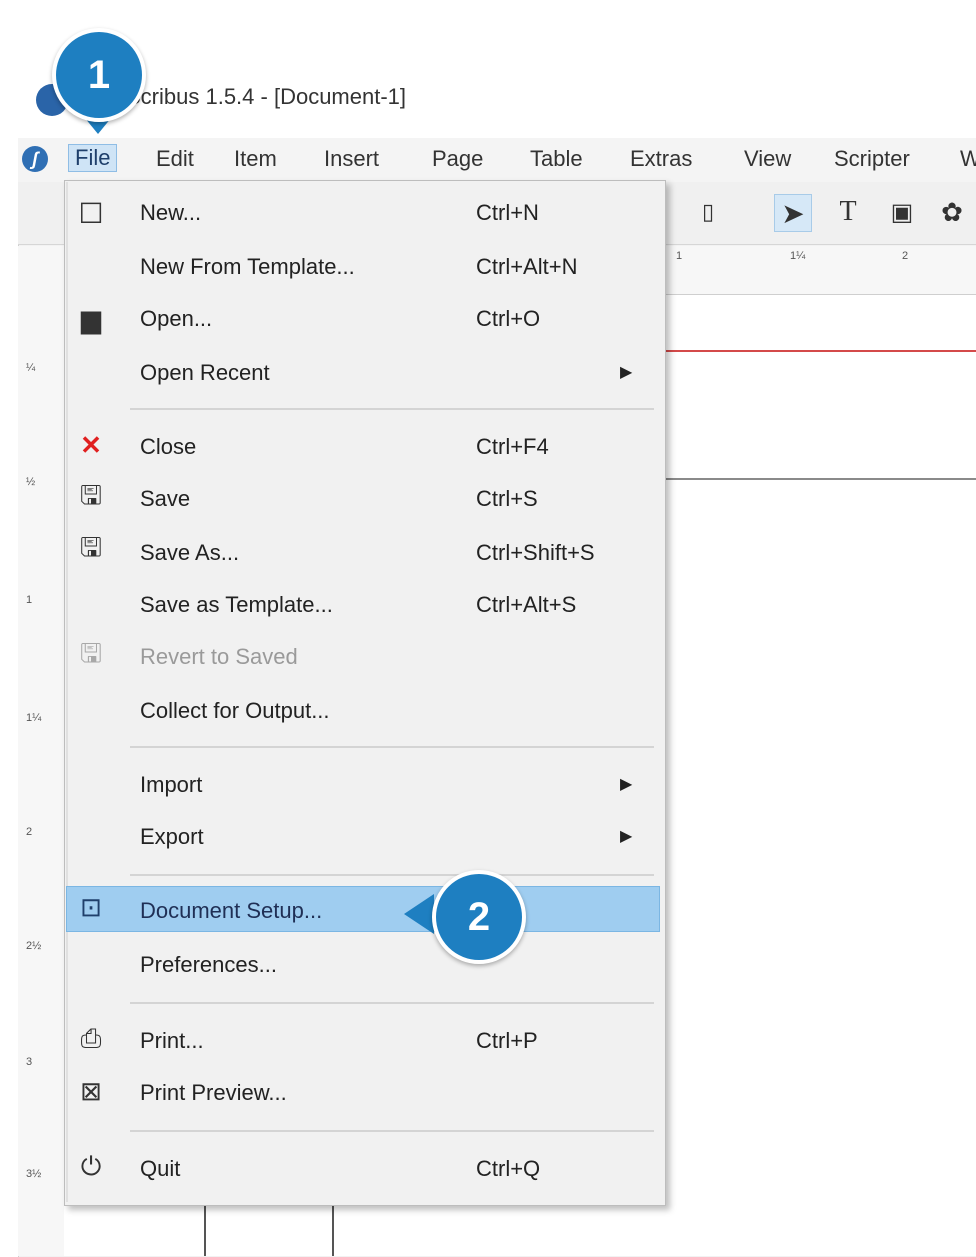 This screenshot has height=1257, width=976. I want to click on menu-page: Page, so click(457, 159).